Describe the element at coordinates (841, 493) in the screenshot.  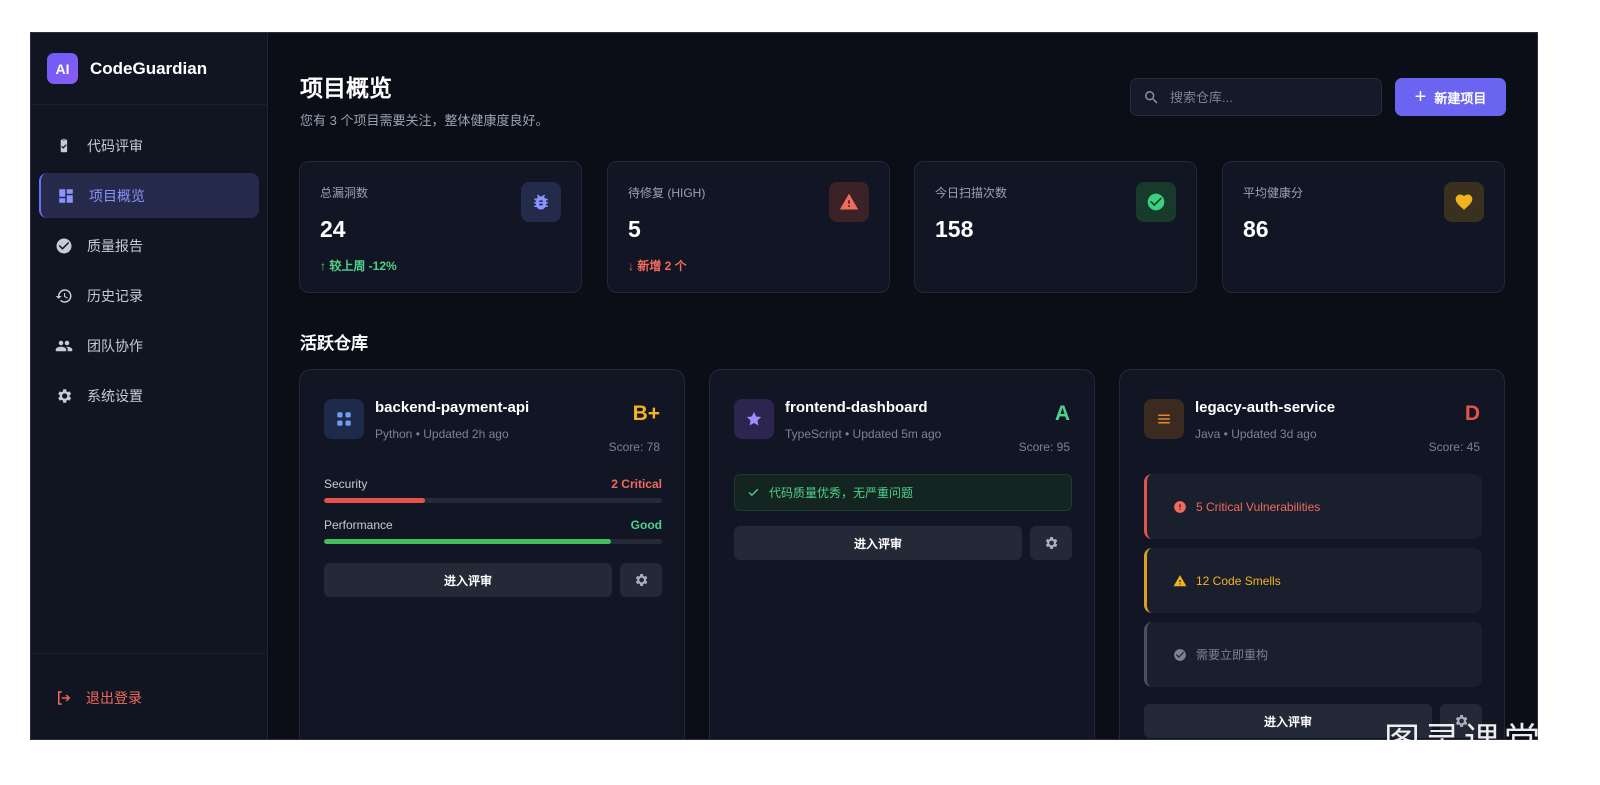
I see `quality-note-text: 代码质量优秀，无严重问题` at that location.